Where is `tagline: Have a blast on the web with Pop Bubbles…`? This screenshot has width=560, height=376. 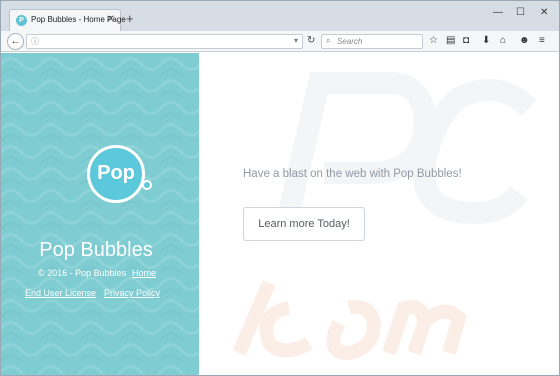 tagline: Have a blast on the web with Pop Bubbles… is located at coordinates (352, 174).